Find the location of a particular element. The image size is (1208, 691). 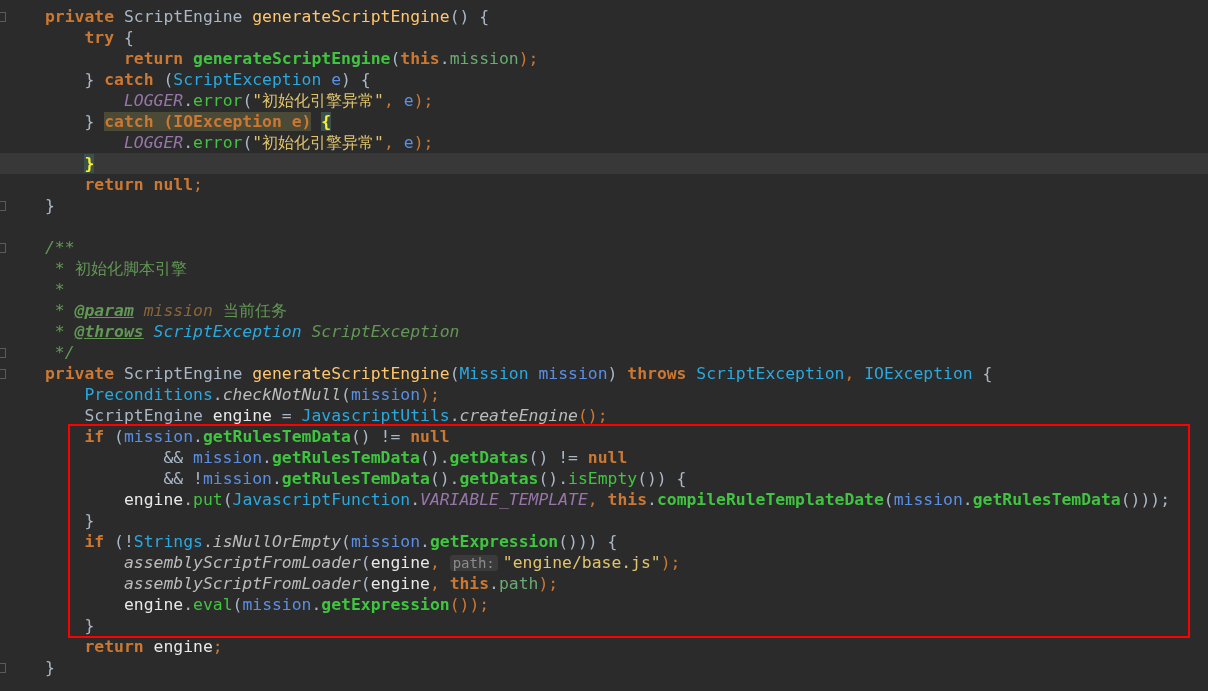

code-line: ScriptEngine engine = JavascriptUtils.createEngine(); is located at coordinates (346, 415).